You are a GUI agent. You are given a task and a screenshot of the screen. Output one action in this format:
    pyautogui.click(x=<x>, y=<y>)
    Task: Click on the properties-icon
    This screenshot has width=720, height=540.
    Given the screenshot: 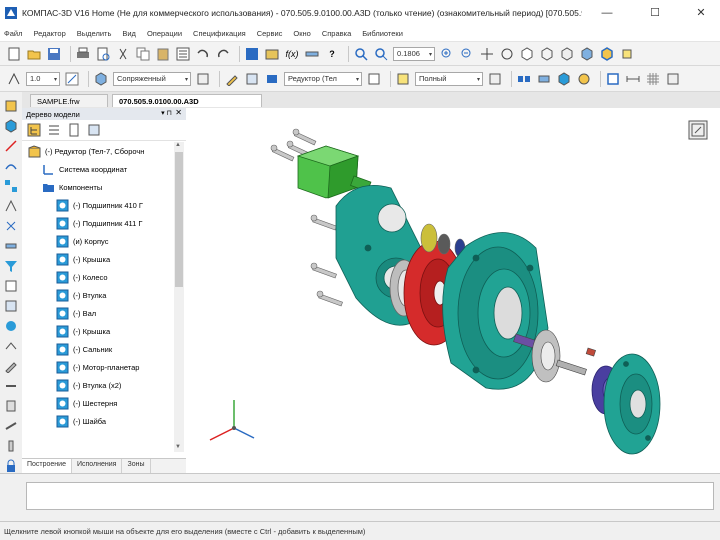 What is the action you would take?
    pyautogui.click(x=183, y=54)
    